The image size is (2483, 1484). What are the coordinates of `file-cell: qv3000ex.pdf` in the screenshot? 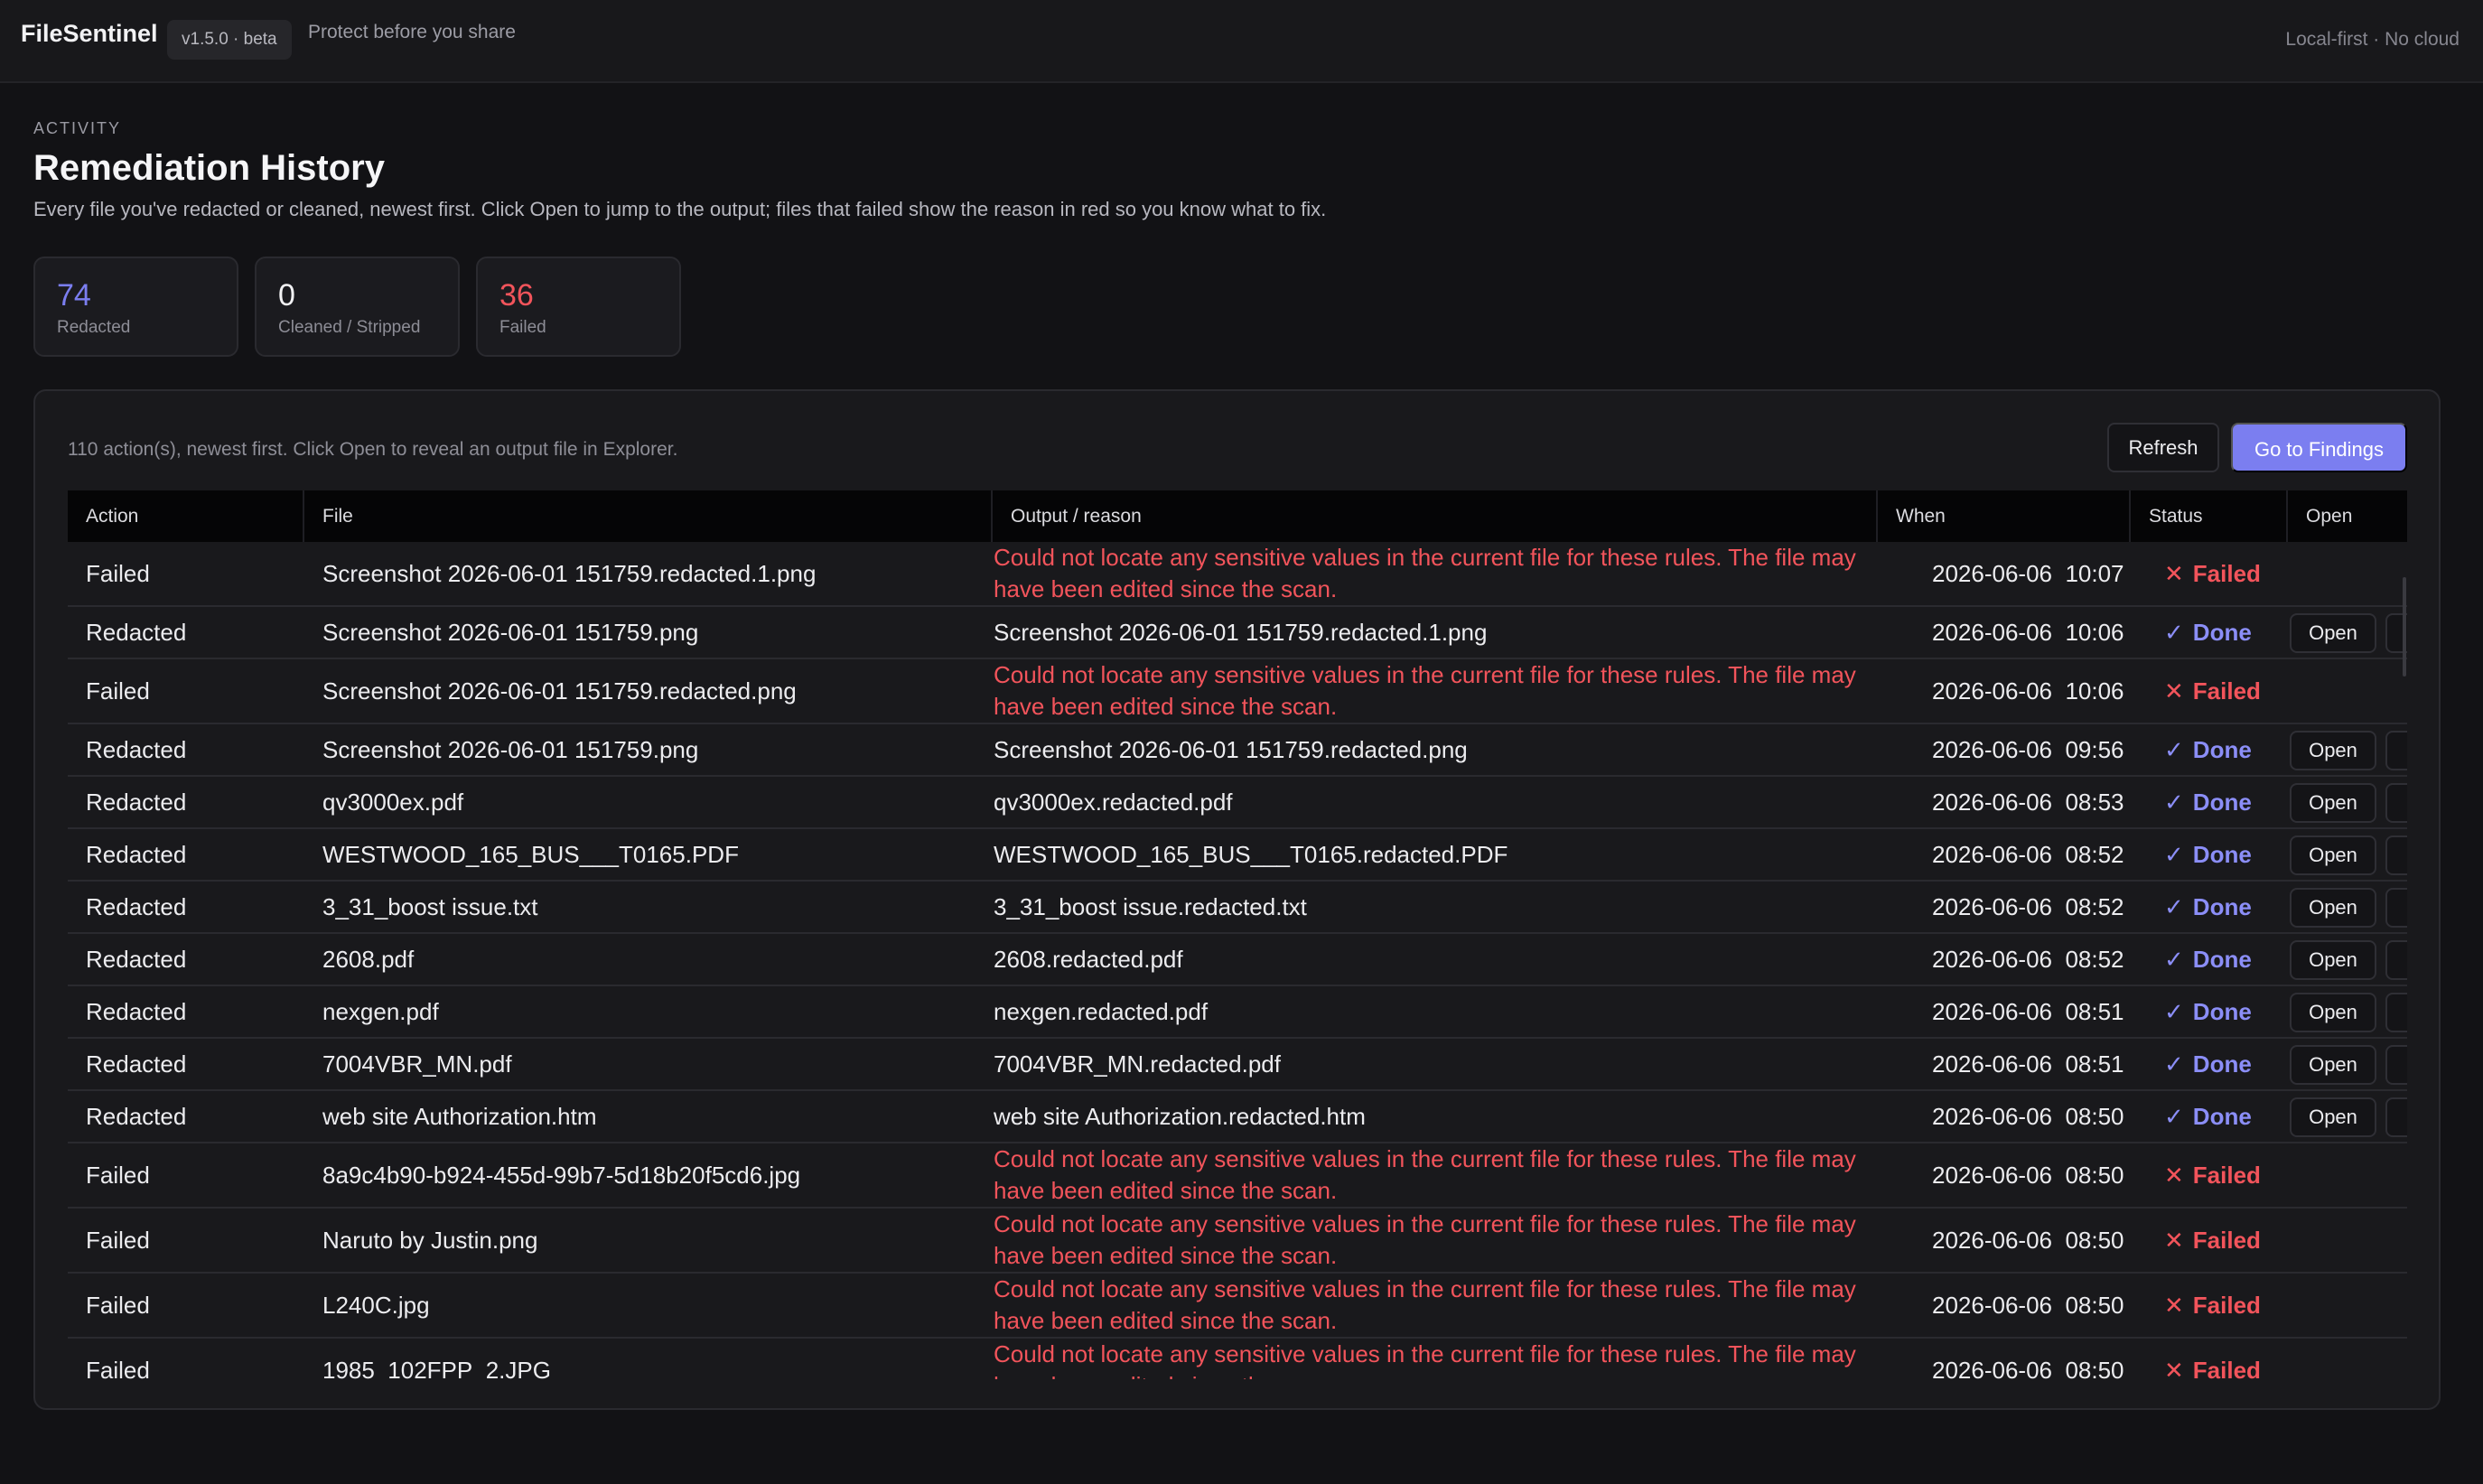 It's located at (393, 802).